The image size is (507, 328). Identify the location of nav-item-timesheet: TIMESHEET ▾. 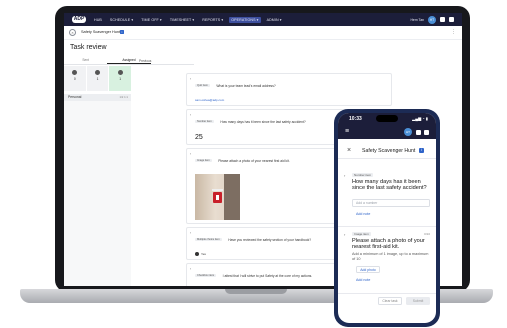
(182, 20).